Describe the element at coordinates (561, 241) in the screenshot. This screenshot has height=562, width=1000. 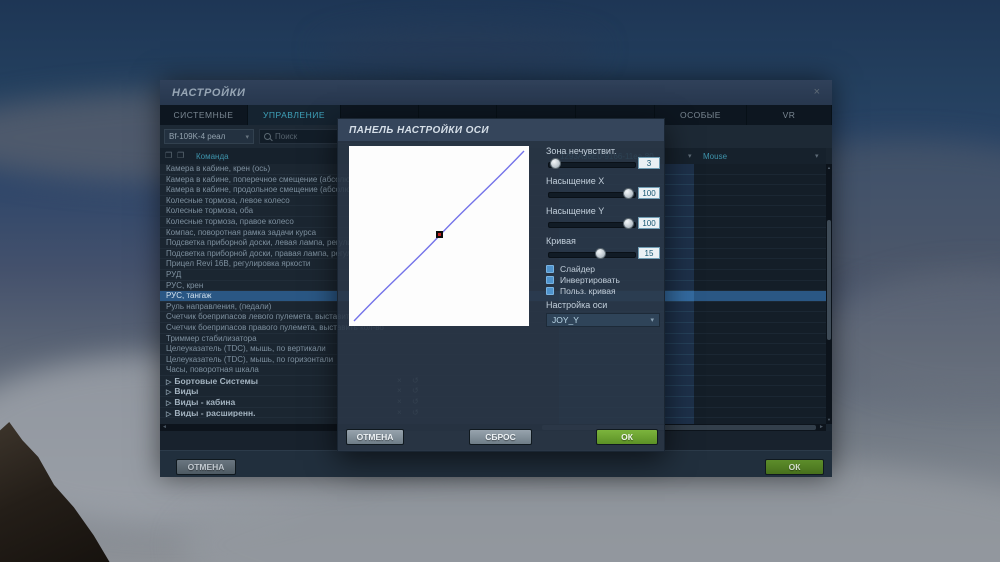
I see `slider-label: Кривая` at that location.